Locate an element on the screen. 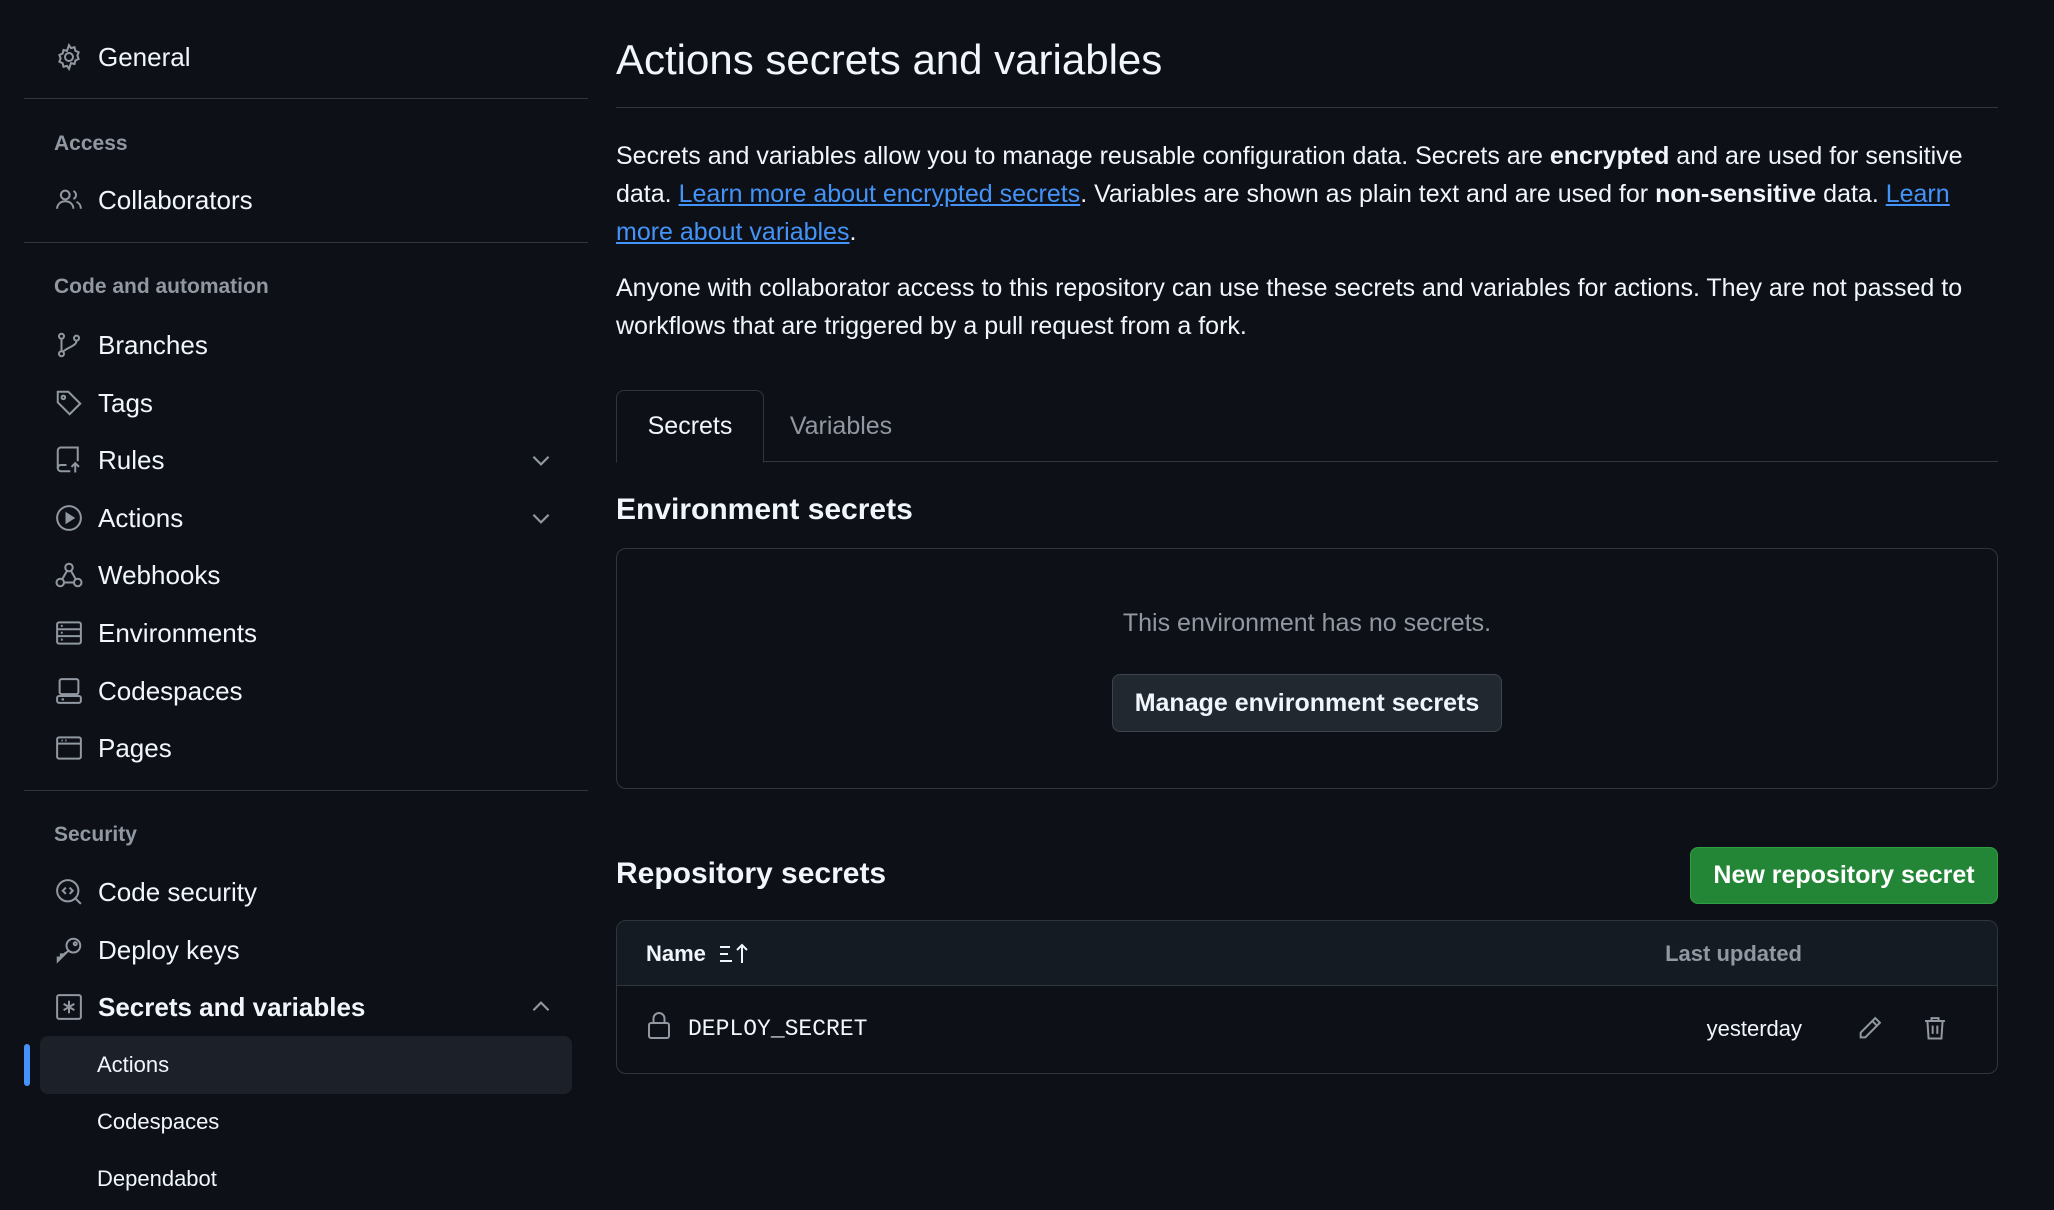  secret-name: DEPLOY_SECRET is located at coordinates (778, 1029).